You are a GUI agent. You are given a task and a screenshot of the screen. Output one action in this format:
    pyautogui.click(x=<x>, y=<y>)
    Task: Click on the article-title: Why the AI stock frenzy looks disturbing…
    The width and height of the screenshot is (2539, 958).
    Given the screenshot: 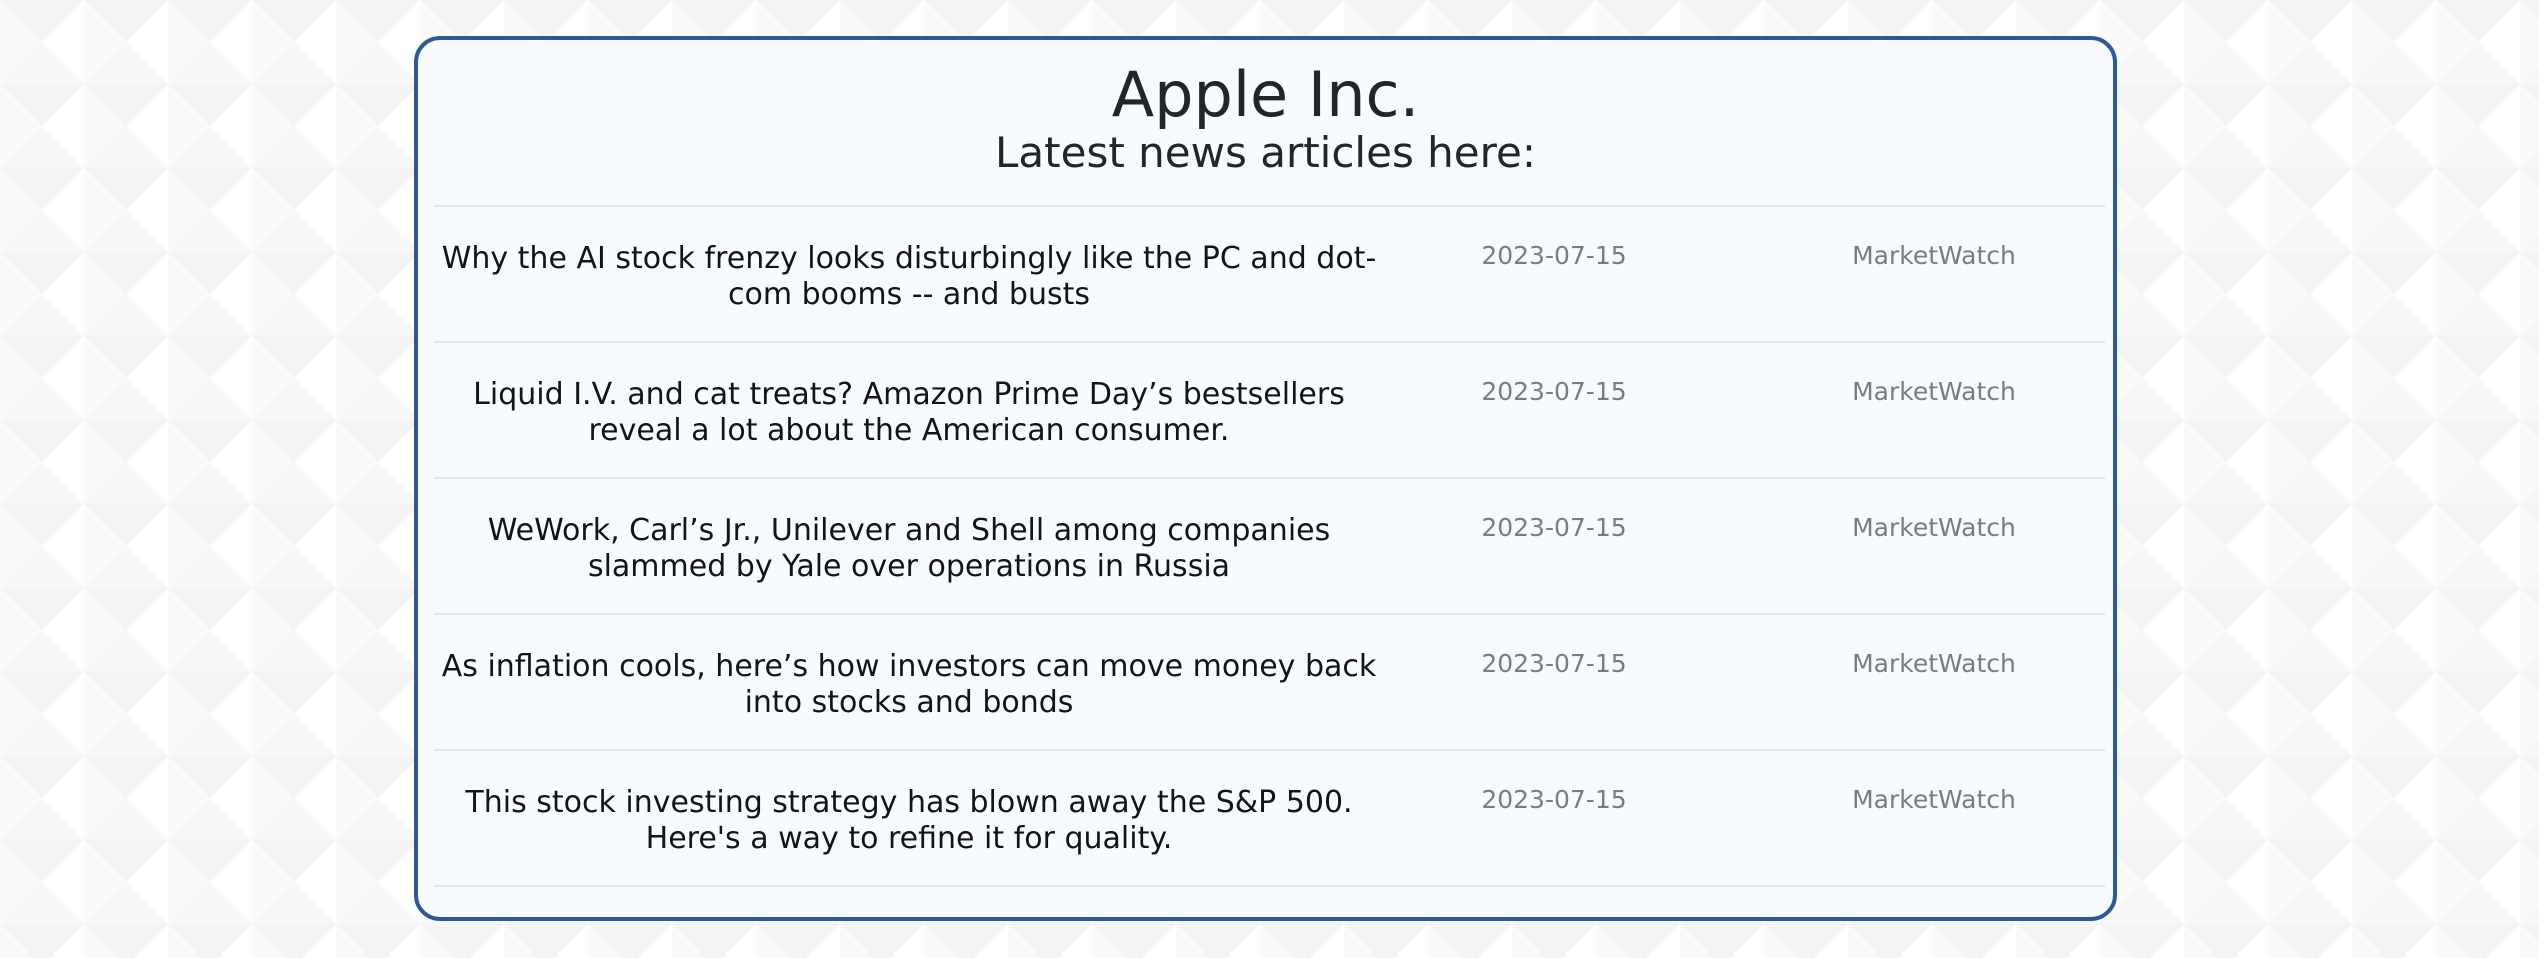 What is the action you would take?
    pyautogui.click(x=909, y=277)
    